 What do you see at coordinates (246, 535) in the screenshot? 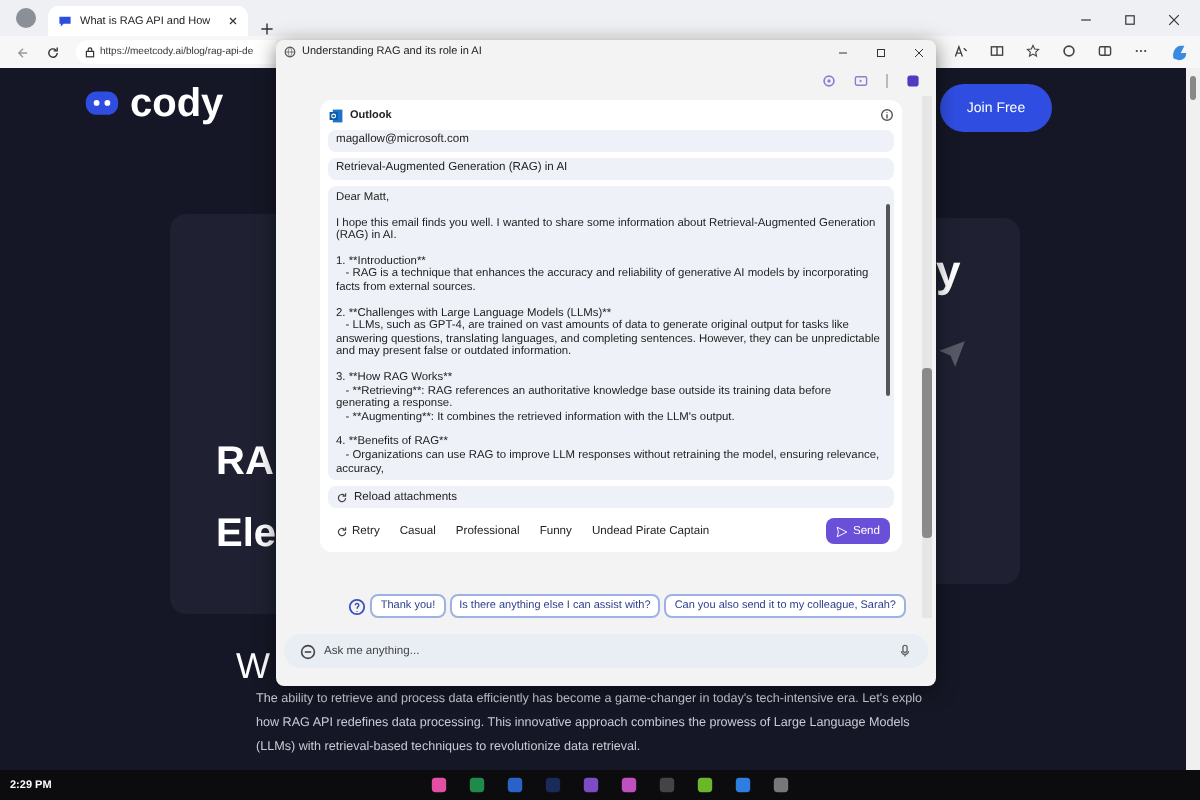
I see `hero-title: Ele` at bounding box center [246, 535].